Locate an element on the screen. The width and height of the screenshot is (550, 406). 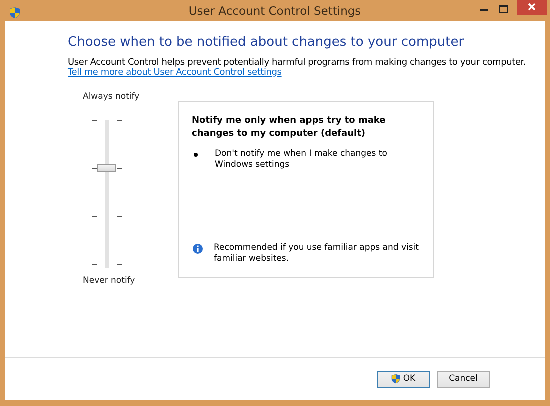
recommendation-text: Recommended if you use familiar apps and visit familiar websites. is located at coordinates (317, 254).